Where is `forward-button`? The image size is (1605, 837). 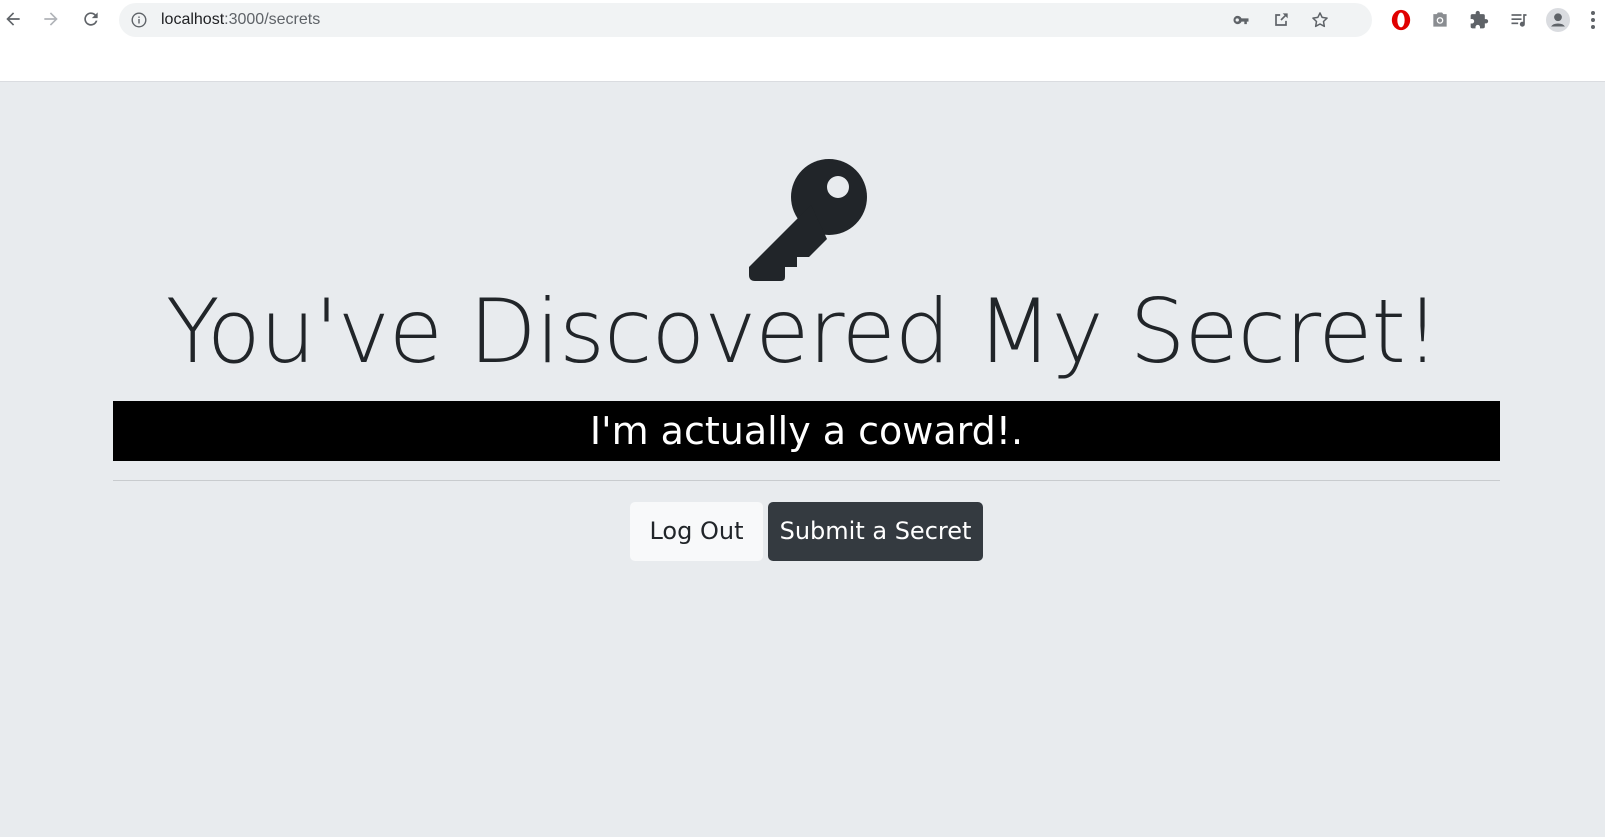
forward-button is located at coordinates (51, 19).